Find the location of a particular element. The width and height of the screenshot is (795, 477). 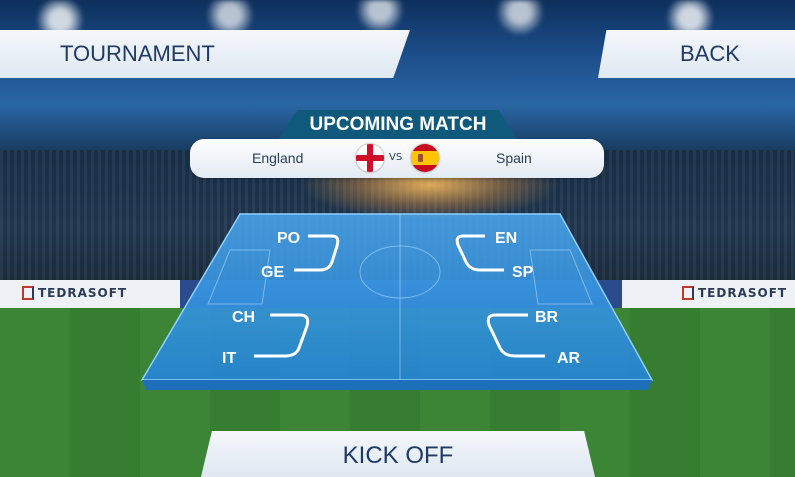

kick-off-label: KICK OFF is located at coordinates (398, 455).